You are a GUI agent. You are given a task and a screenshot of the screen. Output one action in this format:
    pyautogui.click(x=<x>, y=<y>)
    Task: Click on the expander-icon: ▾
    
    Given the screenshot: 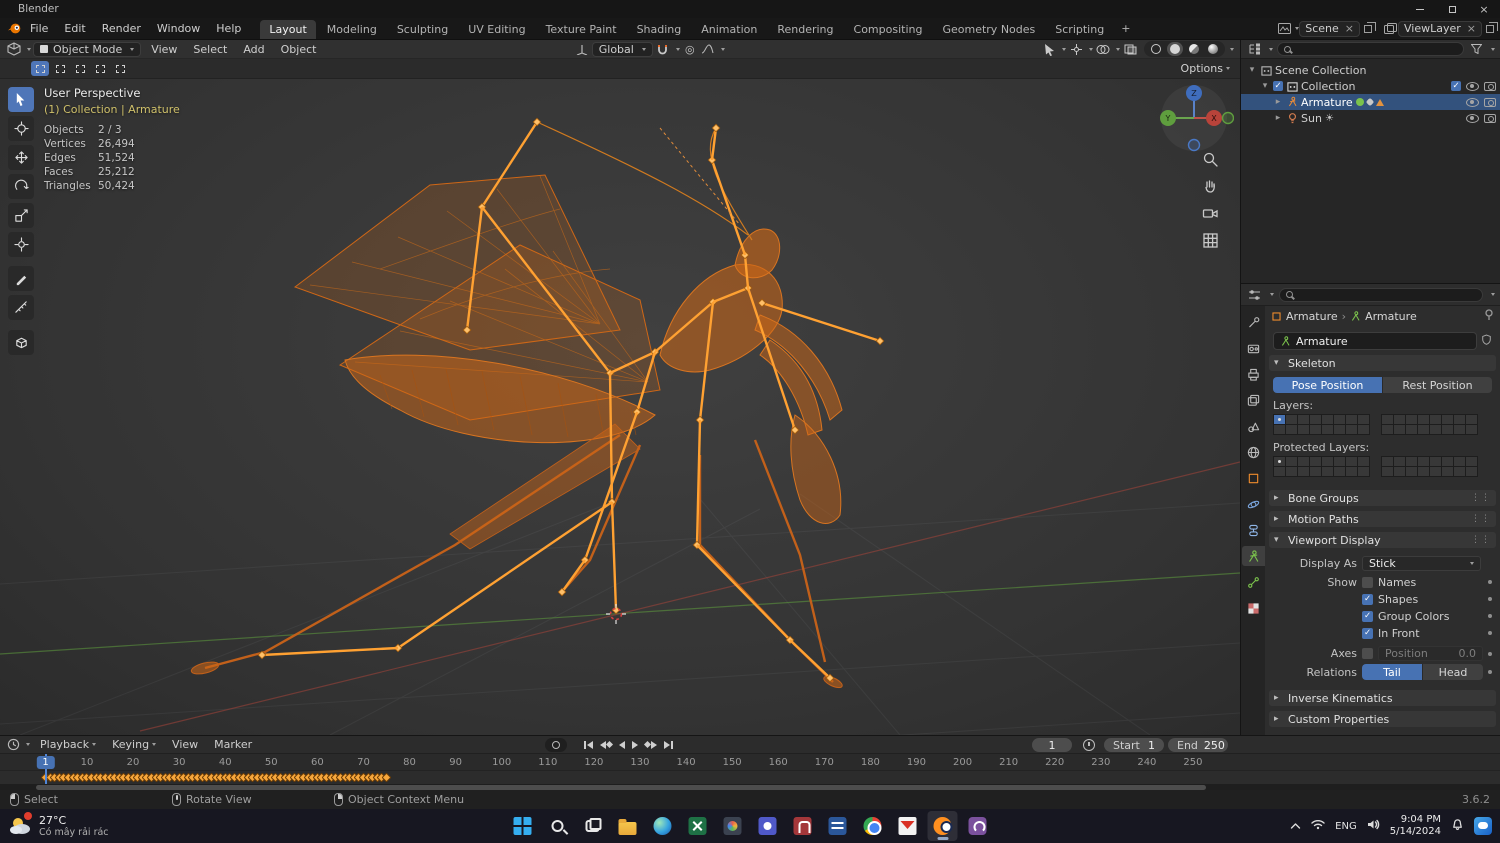 What is the action you would take?
    pyautogui.click(x=1265, y=86)
    